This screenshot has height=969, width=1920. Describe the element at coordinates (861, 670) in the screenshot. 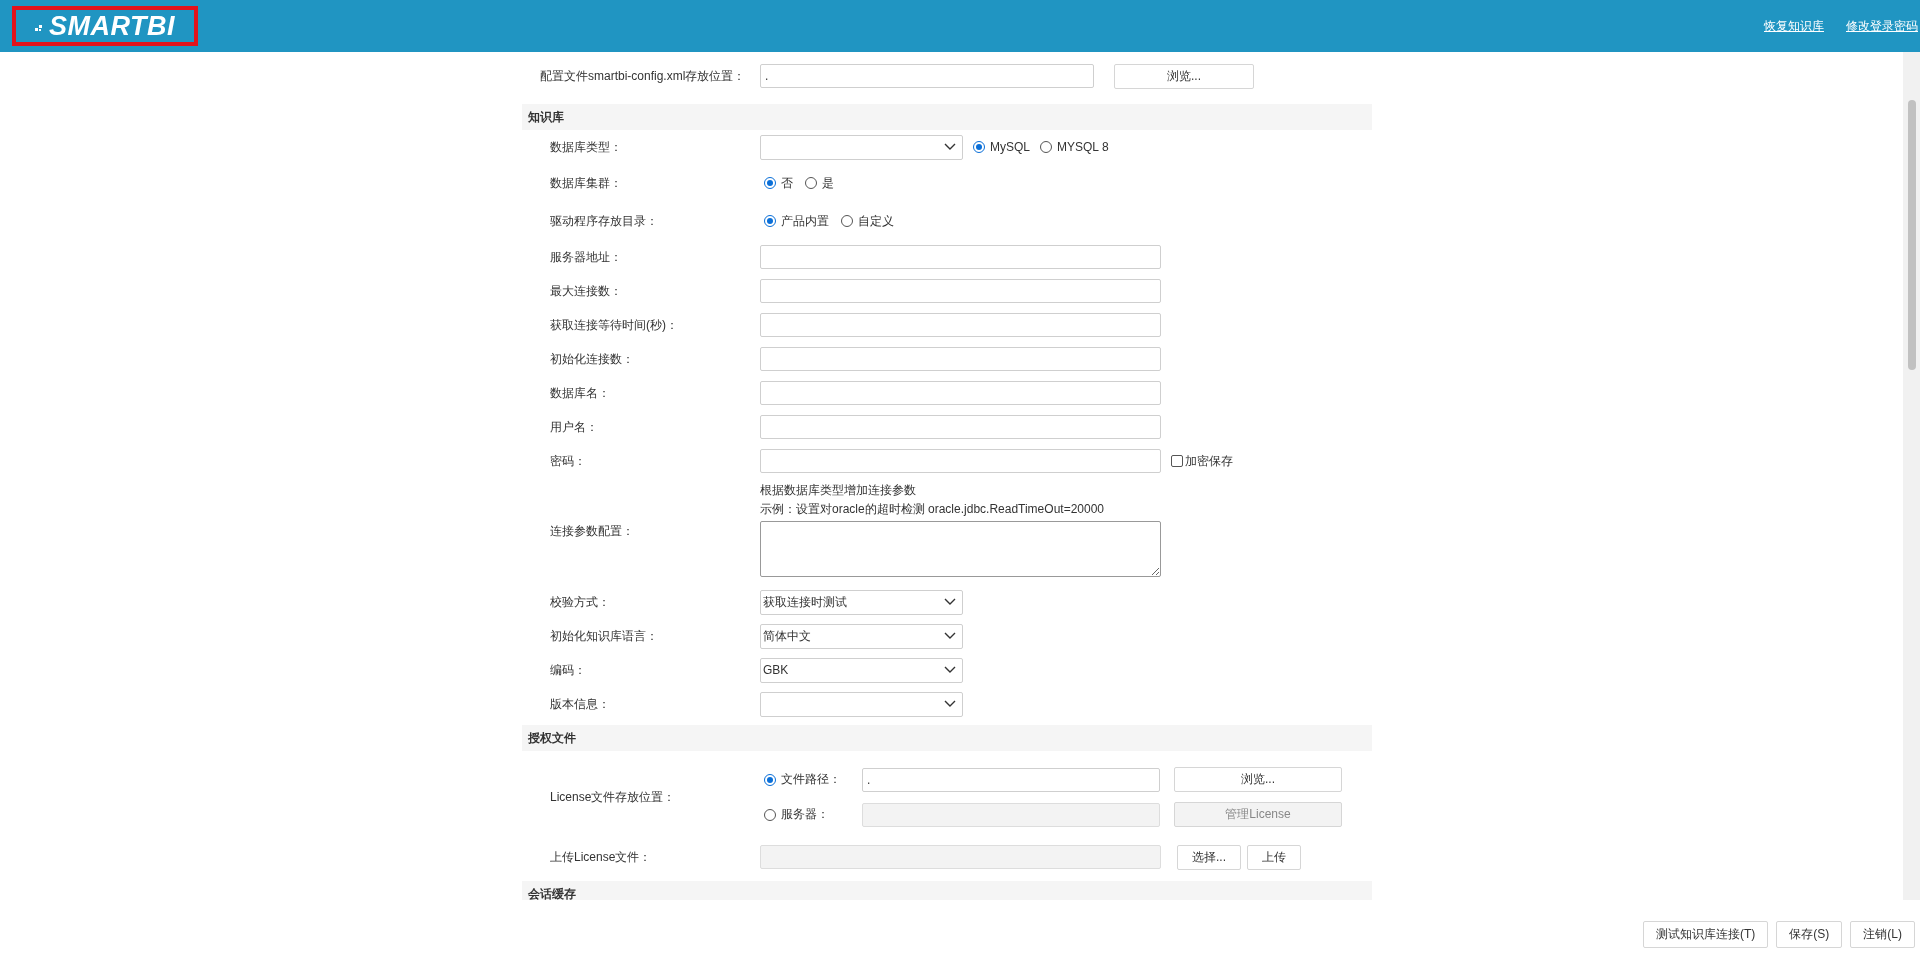

I see `select-field: GBK` at that location.